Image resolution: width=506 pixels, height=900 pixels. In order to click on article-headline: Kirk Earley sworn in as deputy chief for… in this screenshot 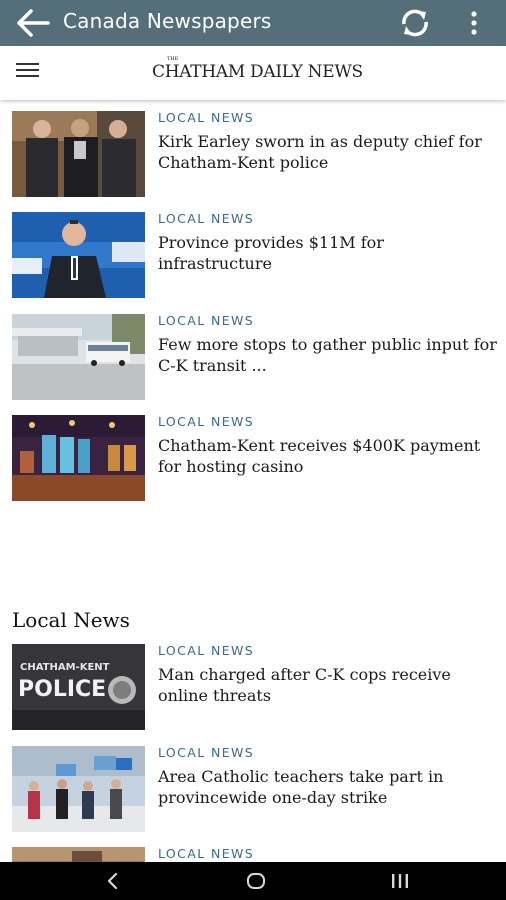, I will do `click(328, 152)`.